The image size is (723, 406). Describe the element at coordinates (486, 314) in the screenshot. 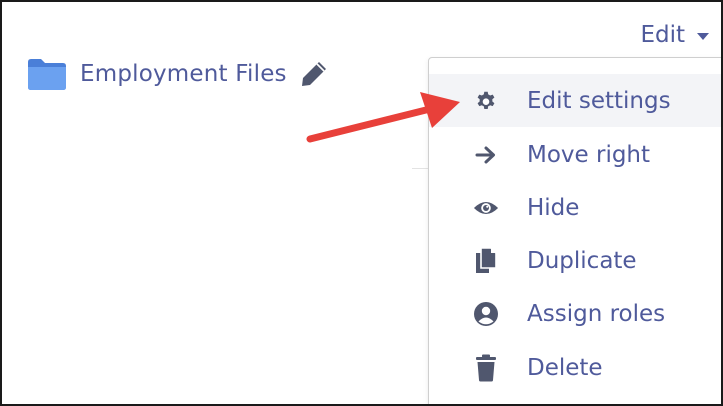

I see `user-circle-icon` at that location.